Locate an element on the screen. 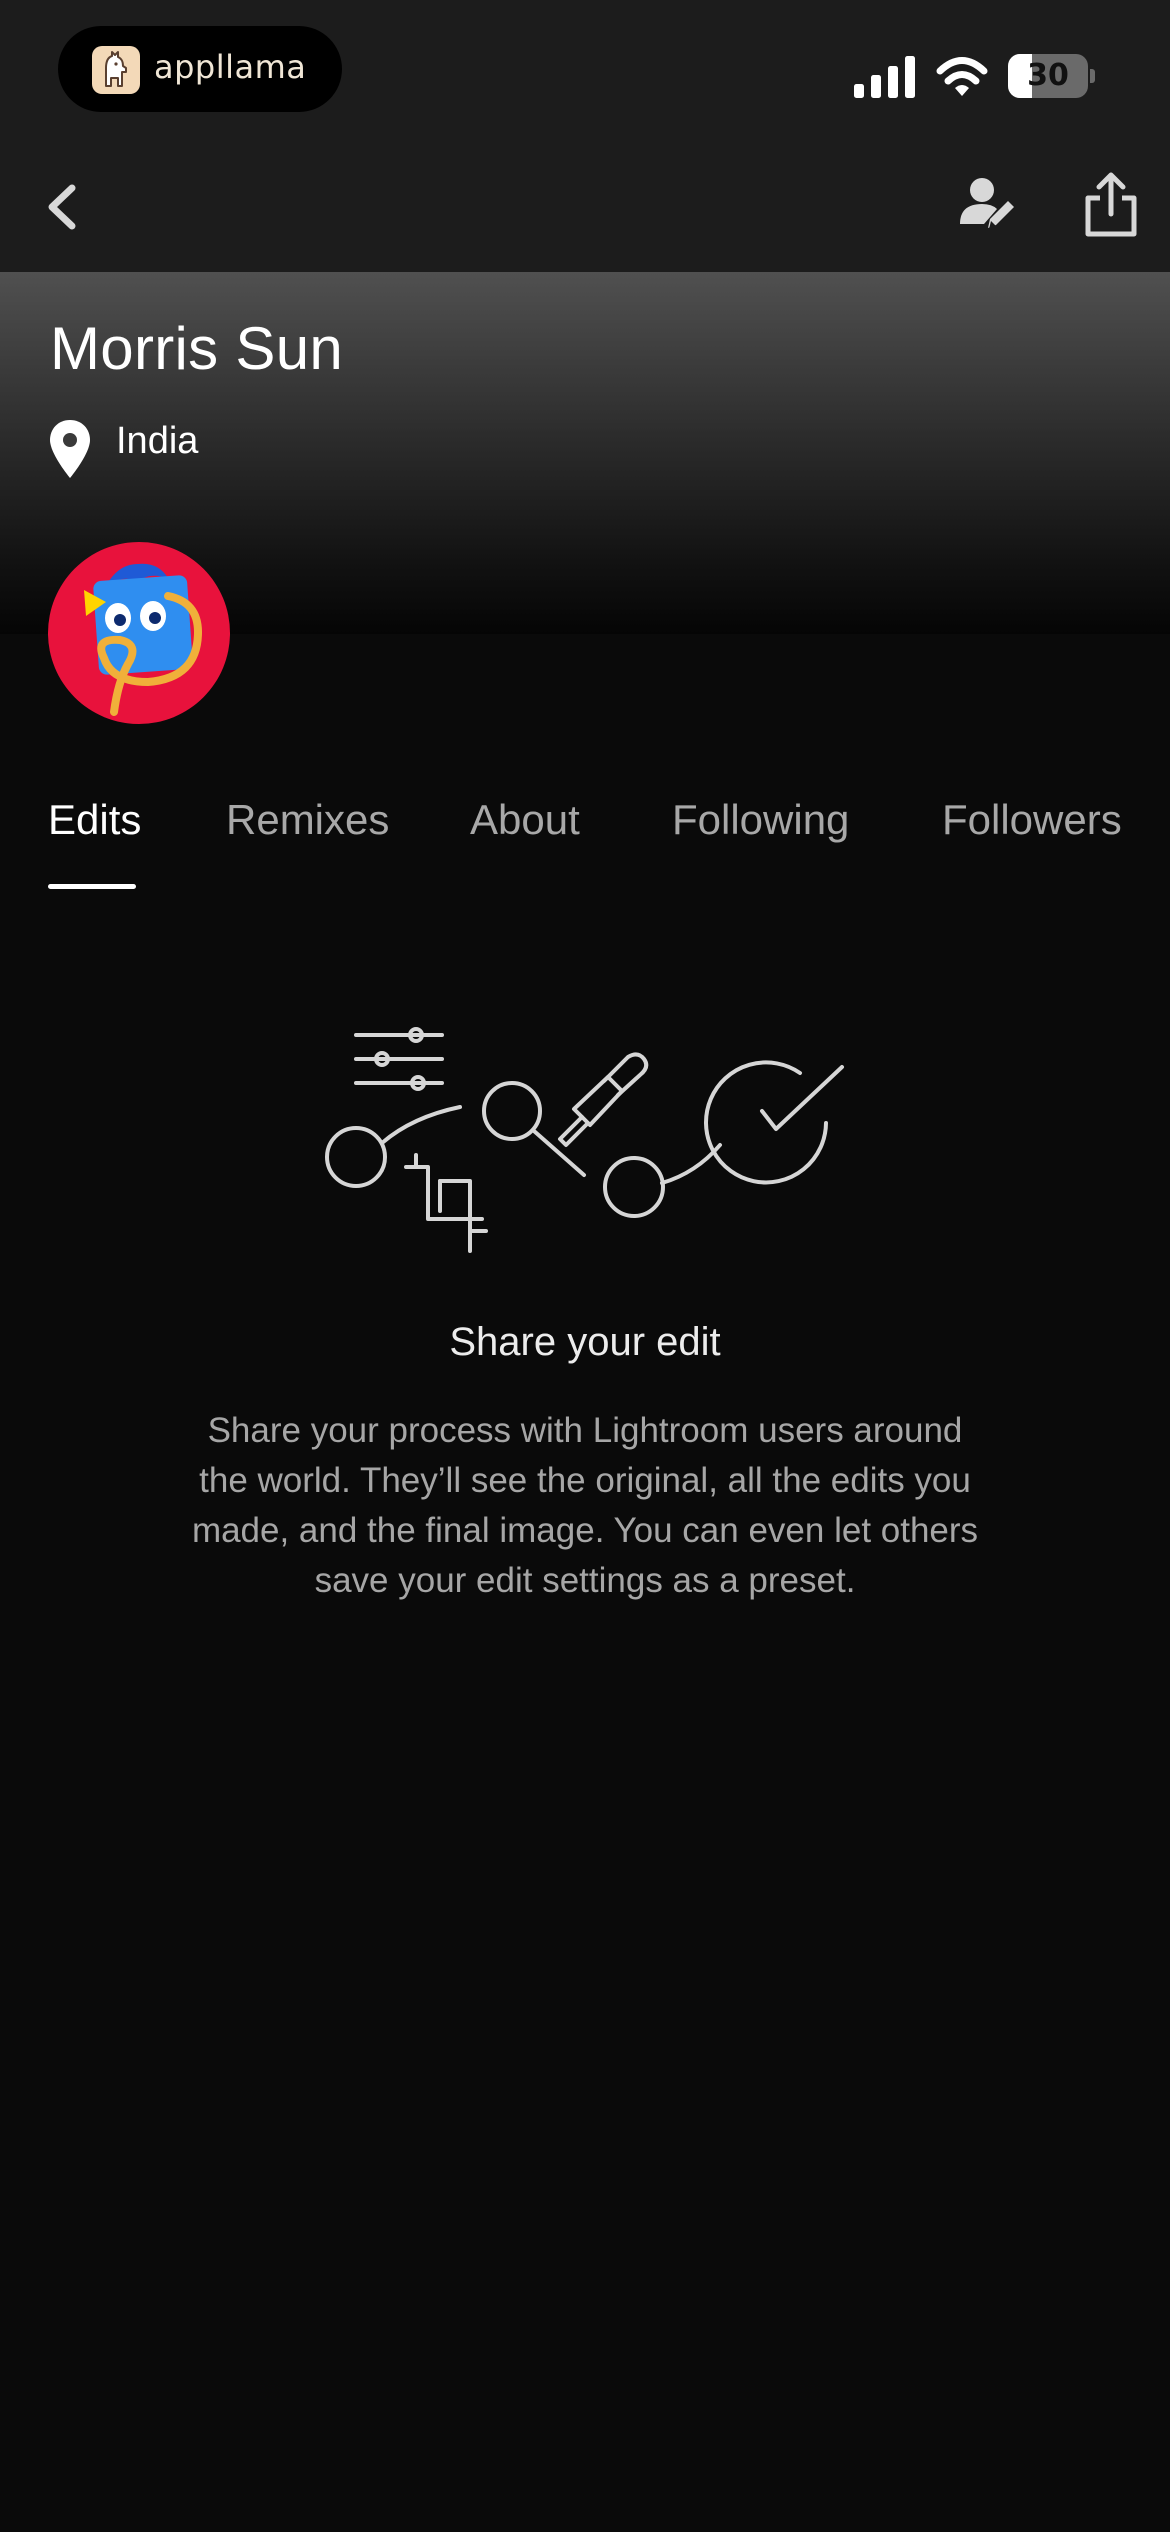 Image resolution: width=1170 pixels, height=2532 pixels. nav-bar is located at coordinates (585, 211).